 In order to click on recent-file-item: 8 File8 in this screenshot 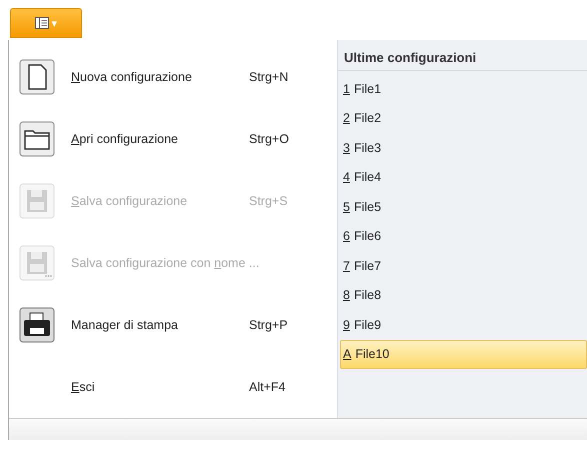, I will do `click(462, 295)`.